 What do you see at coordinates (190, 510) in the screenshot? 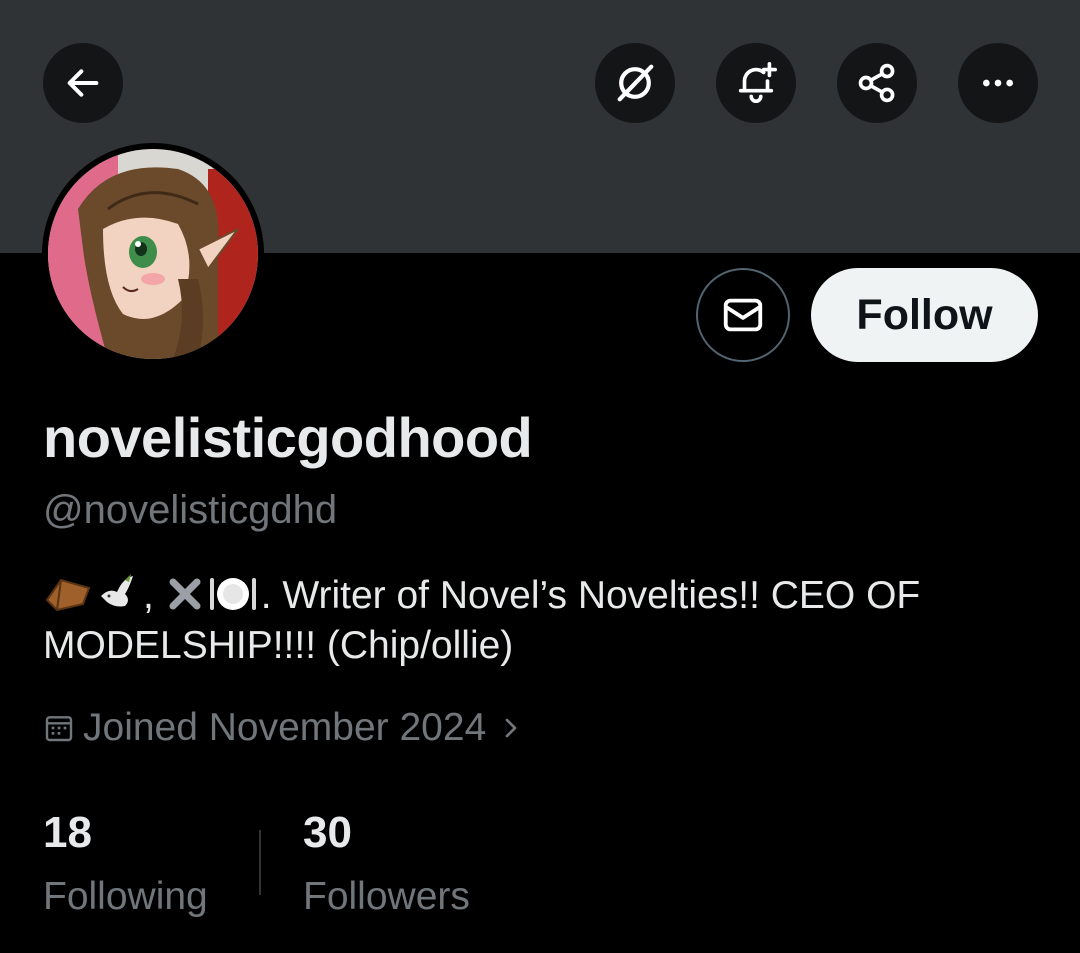
I see `user-handle: @novelisticgdhd` at bounding box center [190, 510].